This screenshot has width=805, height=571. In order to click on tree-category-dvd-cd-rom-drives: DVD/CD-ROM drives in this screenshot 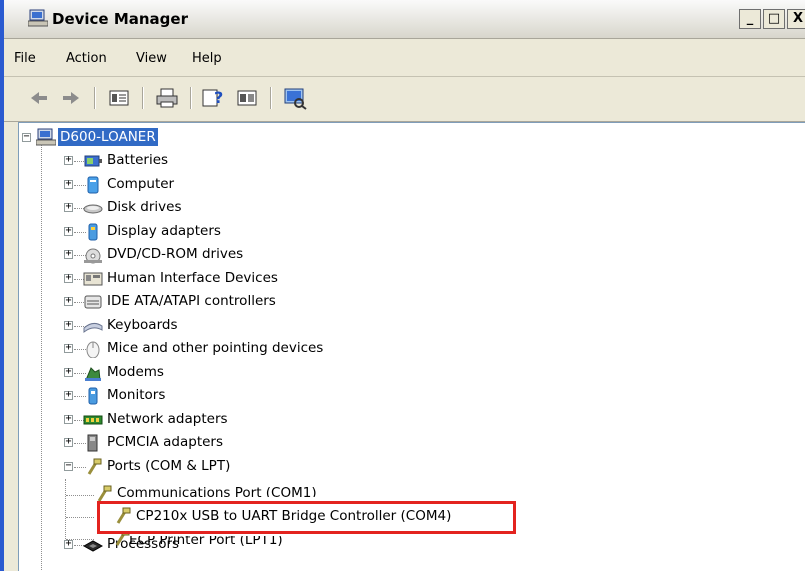, I will do `click(175, 254)`.